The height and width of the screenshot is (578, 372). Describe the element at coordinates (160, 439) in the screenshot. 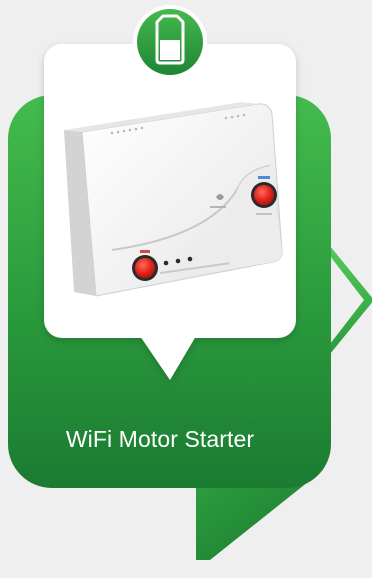

I see `product-title: WiFi Motor Starter` at that location.